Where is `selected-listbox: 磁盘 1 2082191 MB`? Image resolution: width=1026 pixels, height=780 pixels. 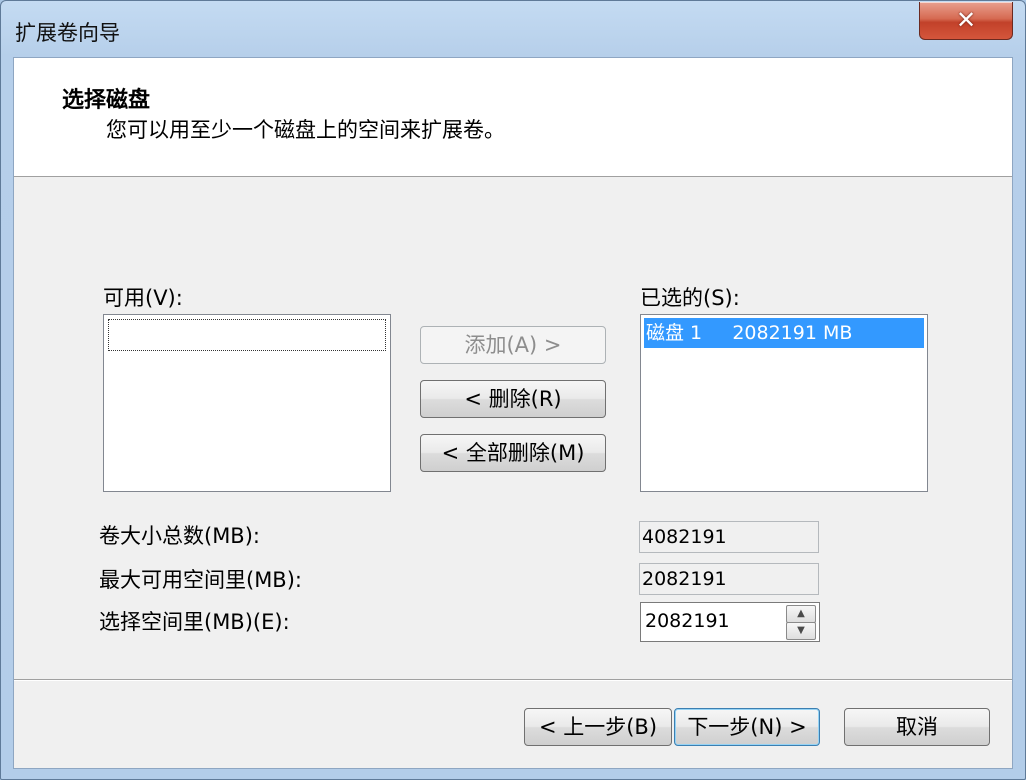
selected-listbox: 磁盘 1 2082191 MB is located at coordinates (784, 403).